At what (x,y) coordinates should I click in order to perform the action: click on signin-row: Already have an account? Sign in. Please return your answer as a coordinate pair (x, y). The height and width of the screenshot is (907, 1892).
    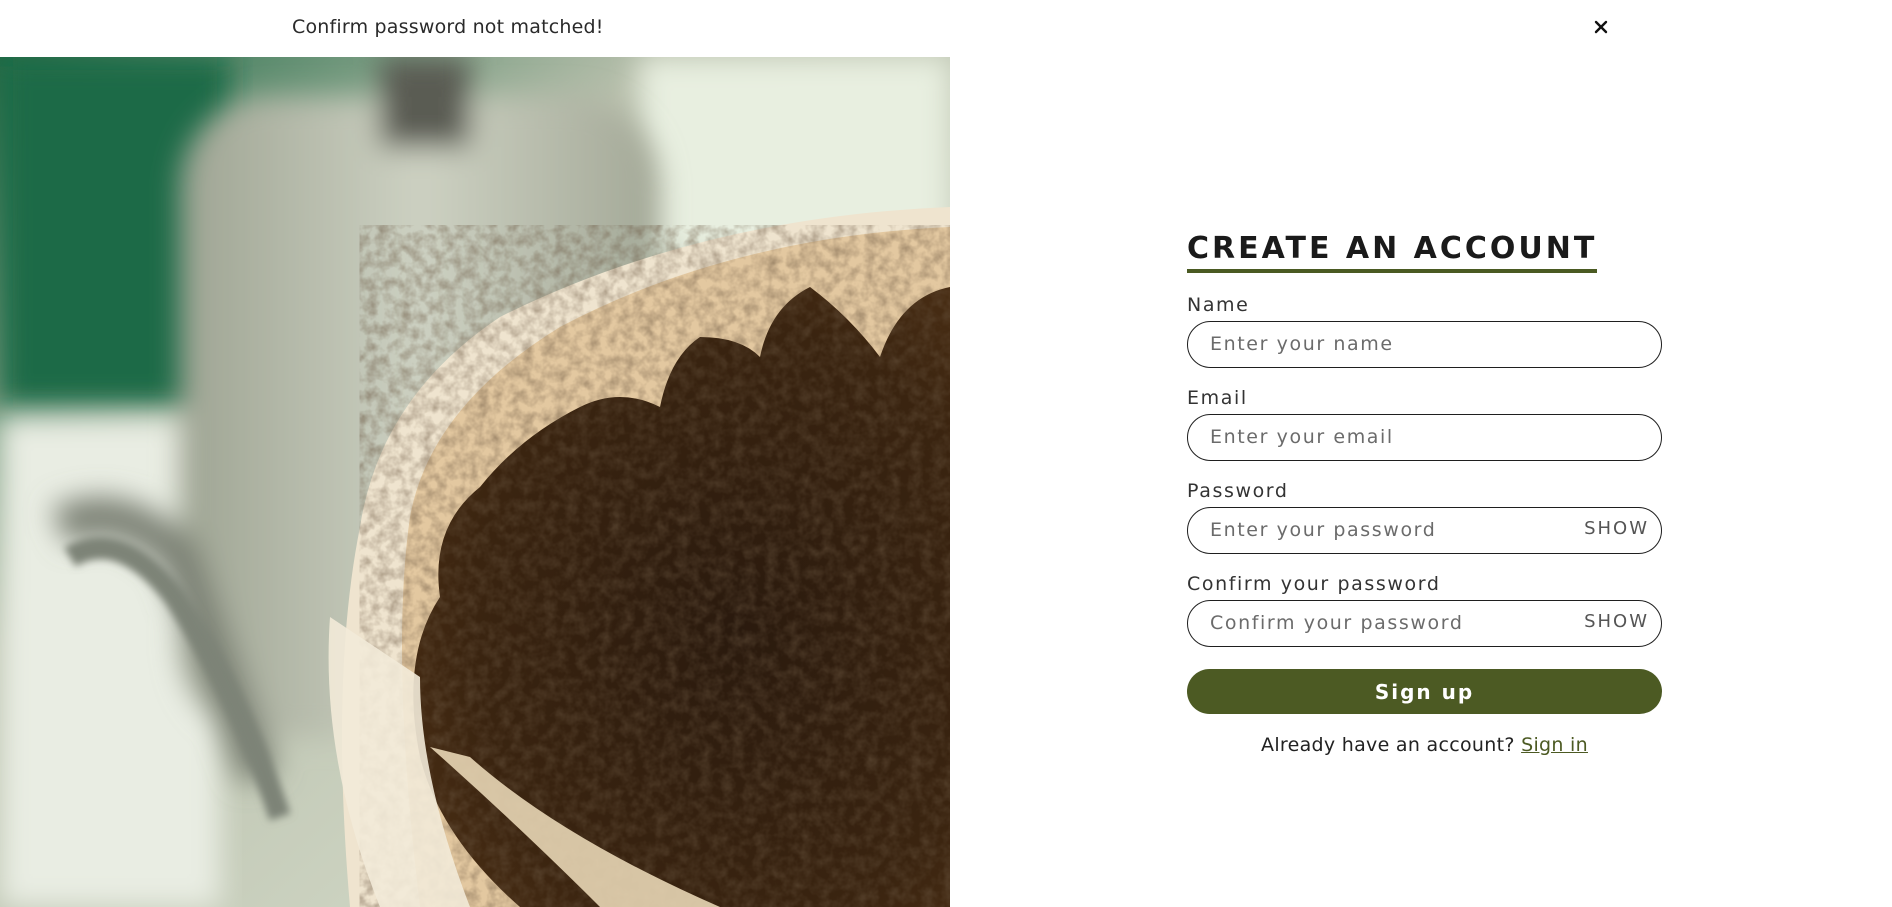
    Looking at the image, I should click on (1424, 745).